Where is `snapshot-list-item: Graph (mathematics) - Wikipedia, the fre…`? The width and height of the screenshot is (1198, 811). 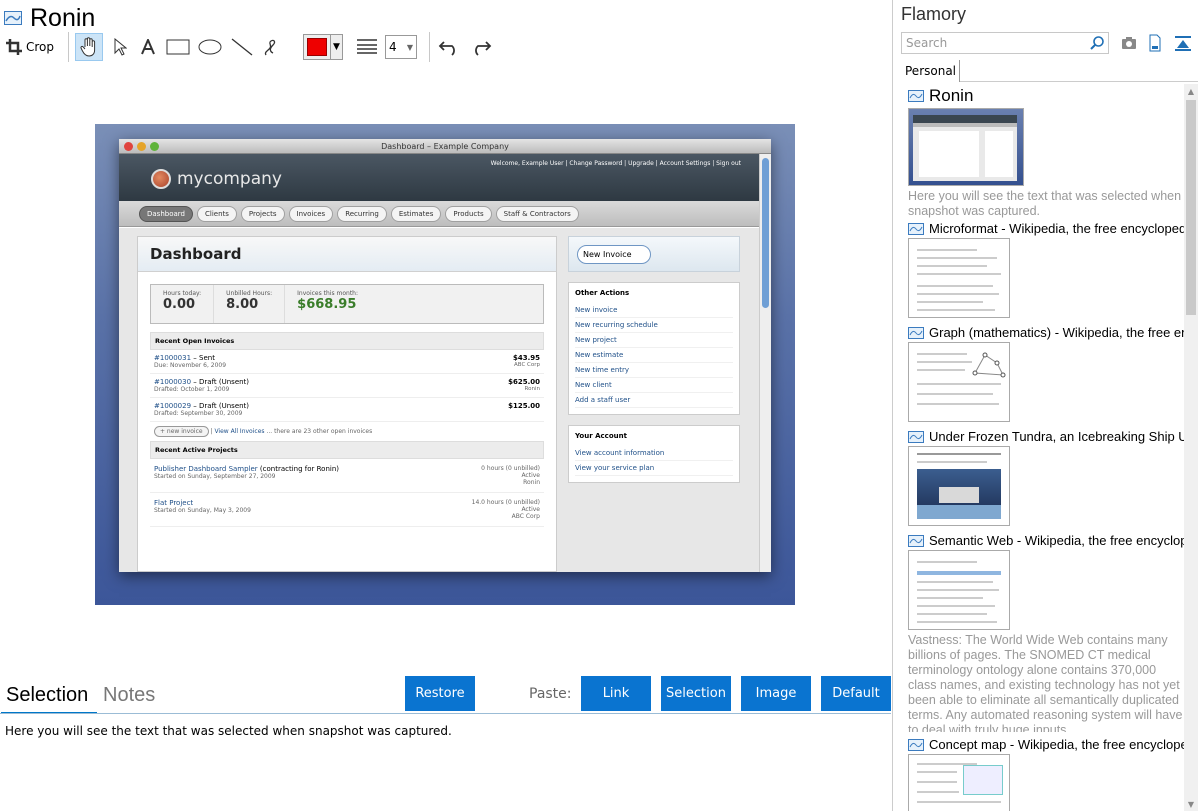
snapshot-list-item: Graph (mathematics) - Wikipedia, the fre… is located at coordinates (1046, 373).